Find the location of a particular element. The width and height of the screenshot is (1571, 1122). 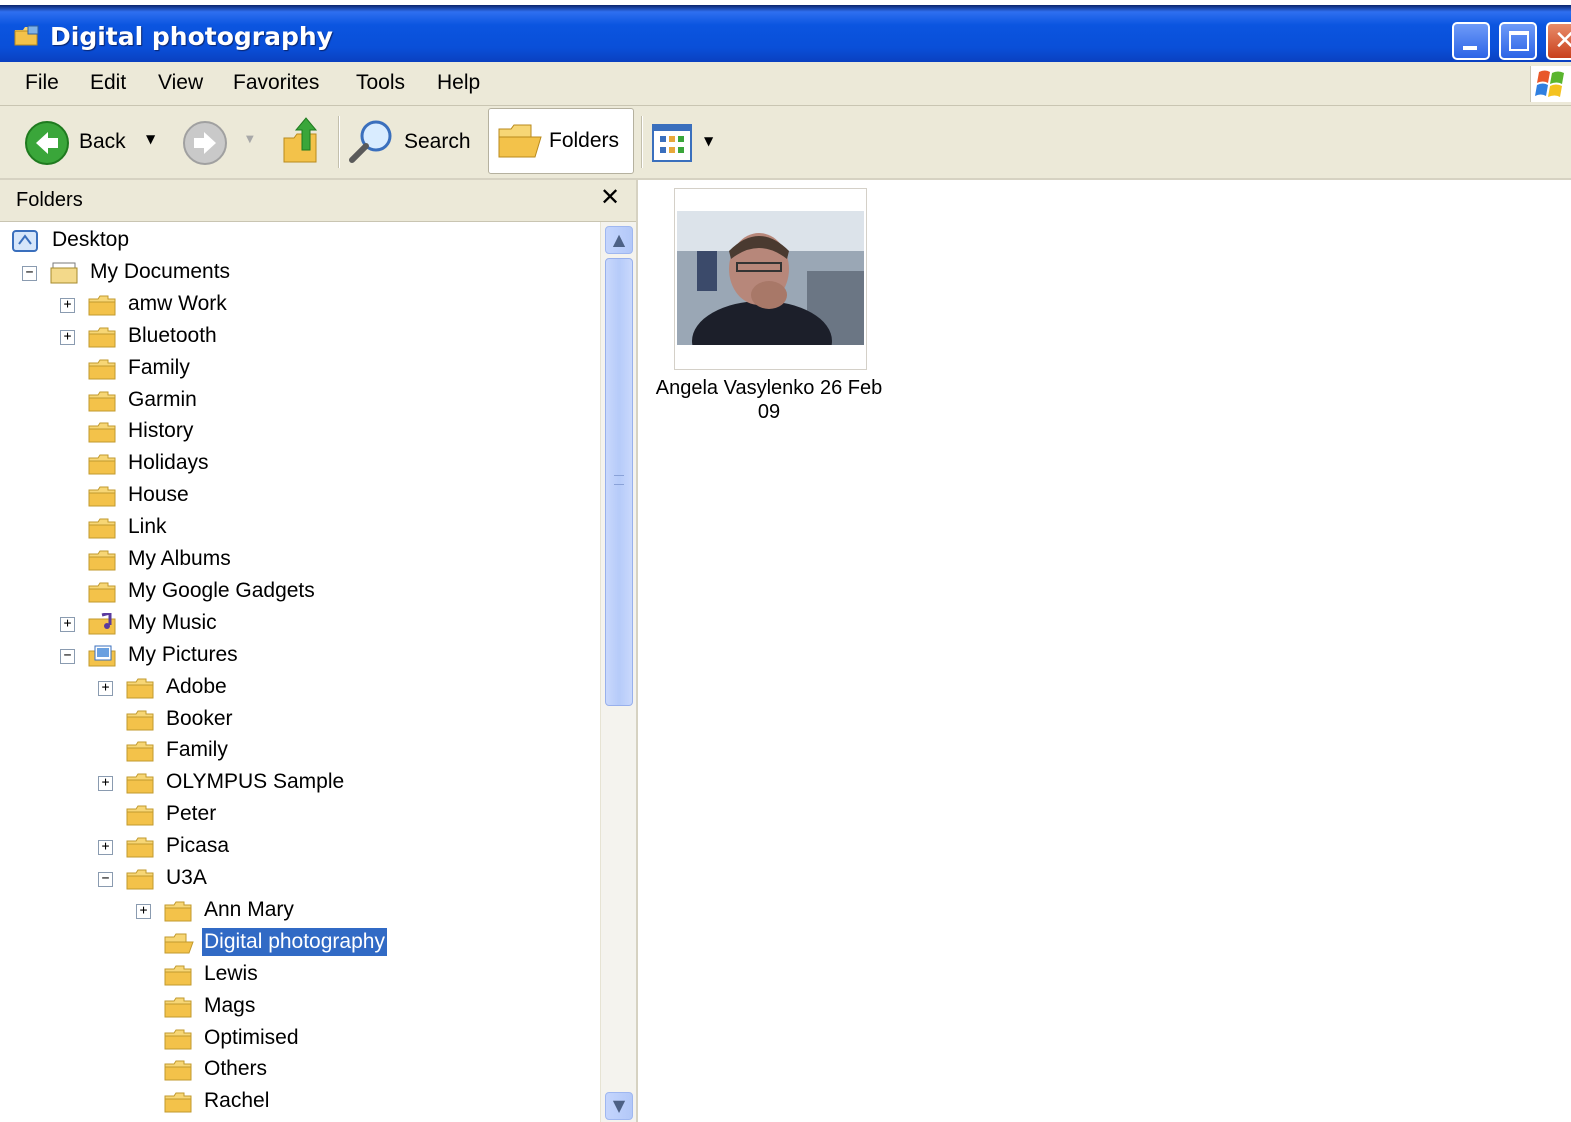

tree-item: Peter is located at coordinates (300, 815).